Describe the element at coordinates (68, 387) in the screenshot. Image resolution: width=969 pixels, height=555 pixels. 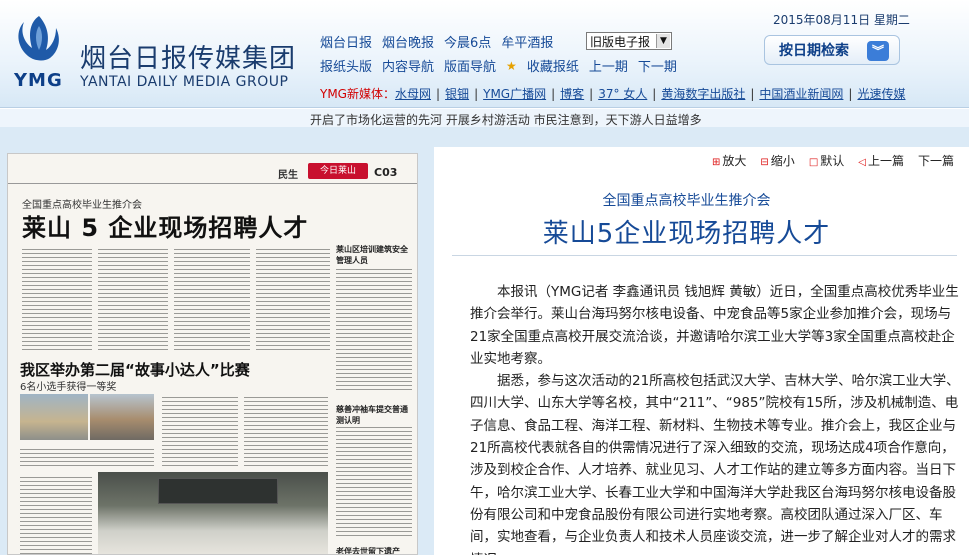
I see `paper-second-subhead: 6名小选手获得一等奖` at that location.